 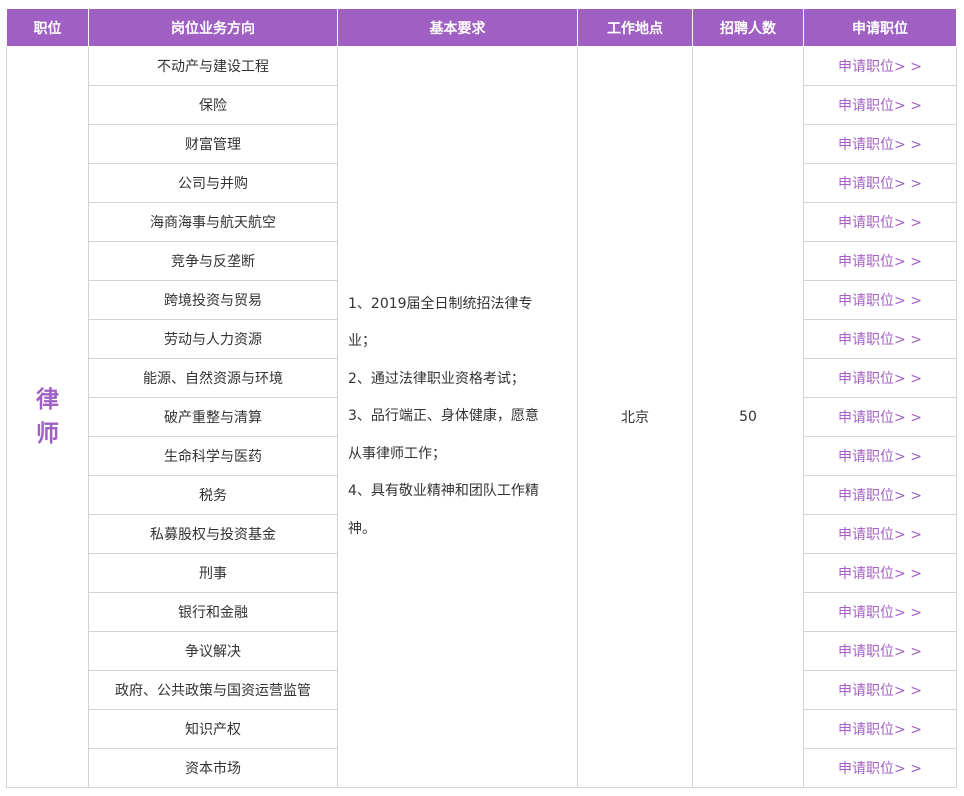 What do you see at coordinates (213, 612) in the screenshot?
I see `business-direction: 银行和金融` at bounding box center [213, 612].